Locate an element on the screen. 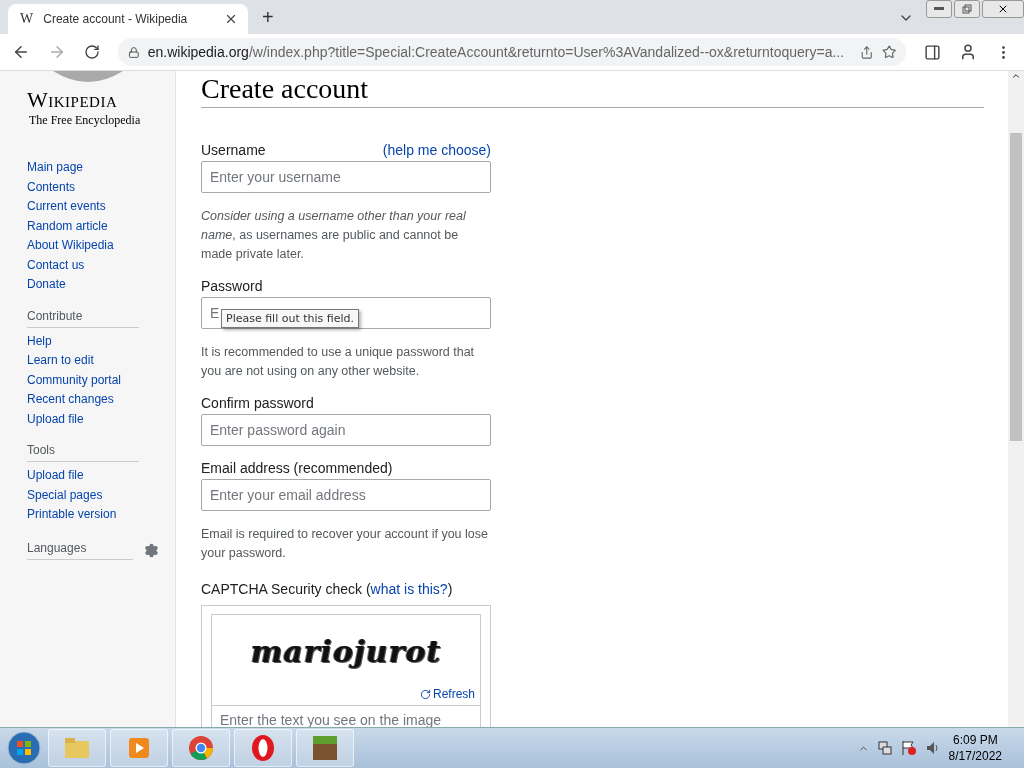  tab-title: Create account - Wikipedia is located at coordinates (116, 19).